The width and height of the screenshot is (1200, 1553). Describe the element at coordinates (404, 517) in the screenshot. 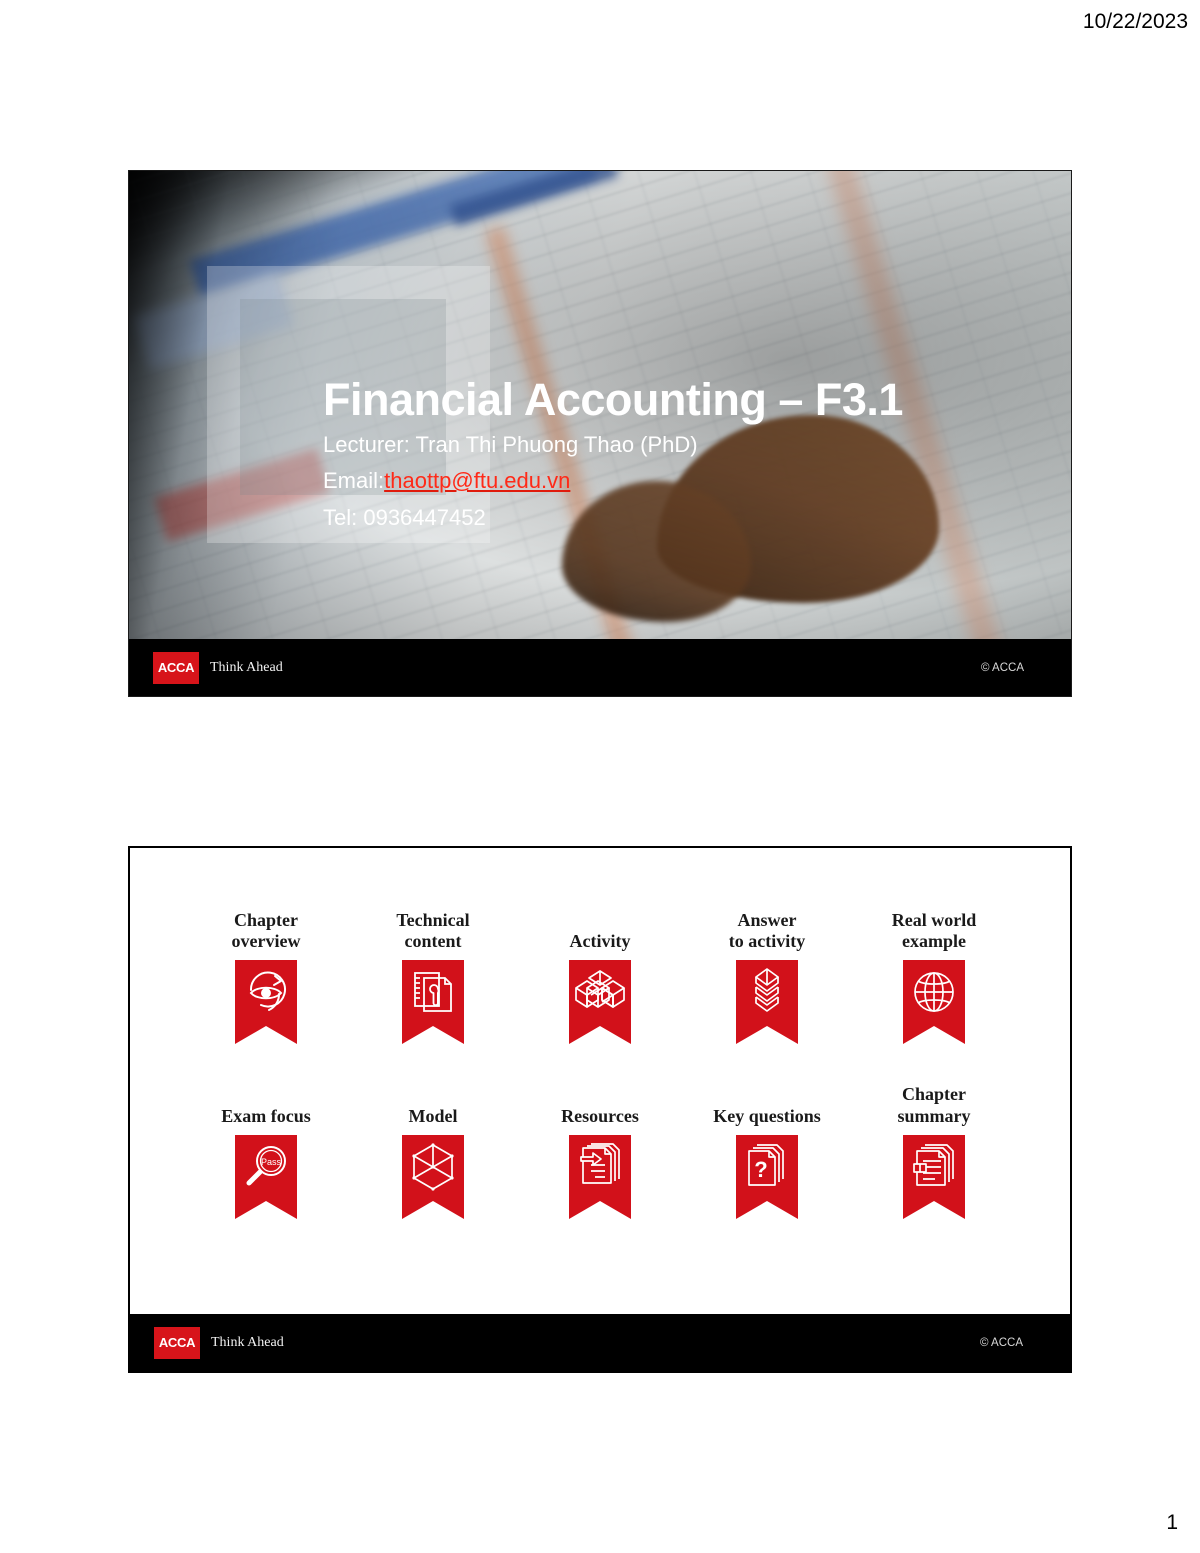

I see `telephone-line: Tel: 0936447452` at that location.